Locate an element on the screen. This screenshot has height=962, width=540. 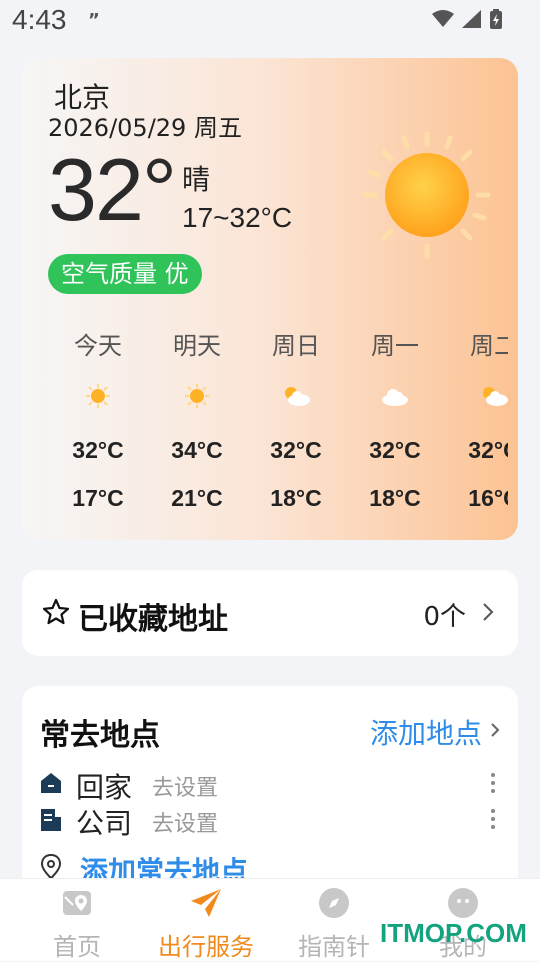
status-time: 4:43 is located at coordinates (39, 19).